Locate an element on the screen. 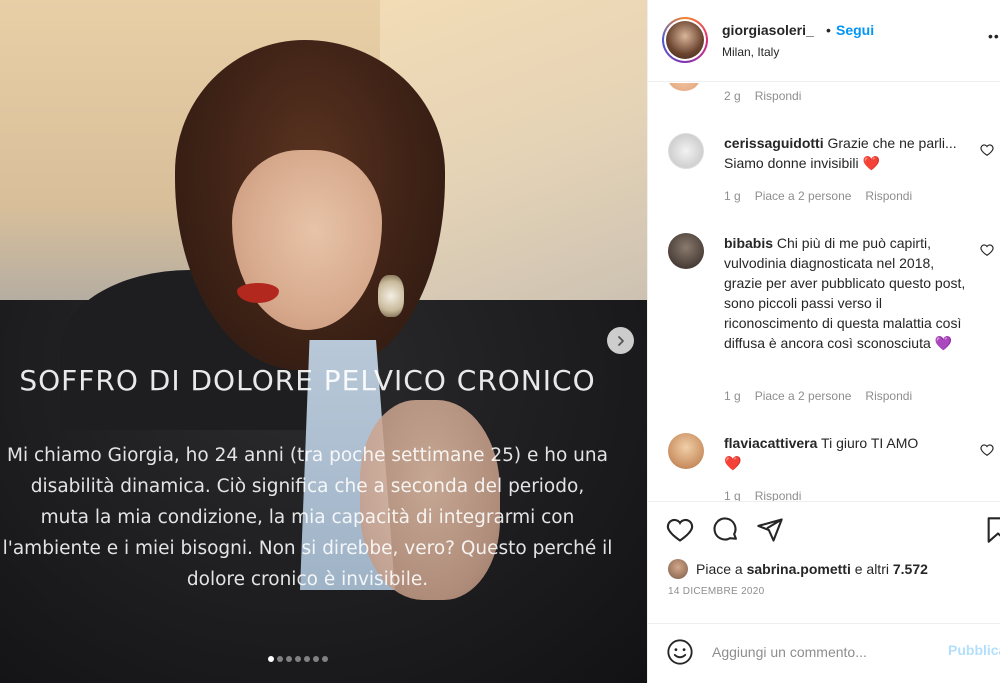 This screenshot has height=683, width=1000. add-comment-bar: Pubblica is located at coordinates (824, 653).